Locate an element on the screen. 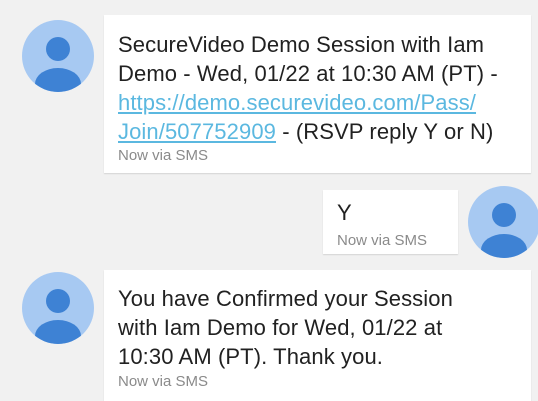 The width and height of the screenshot is (538, 401). message-text: Y is located at coordinates (344, 212).